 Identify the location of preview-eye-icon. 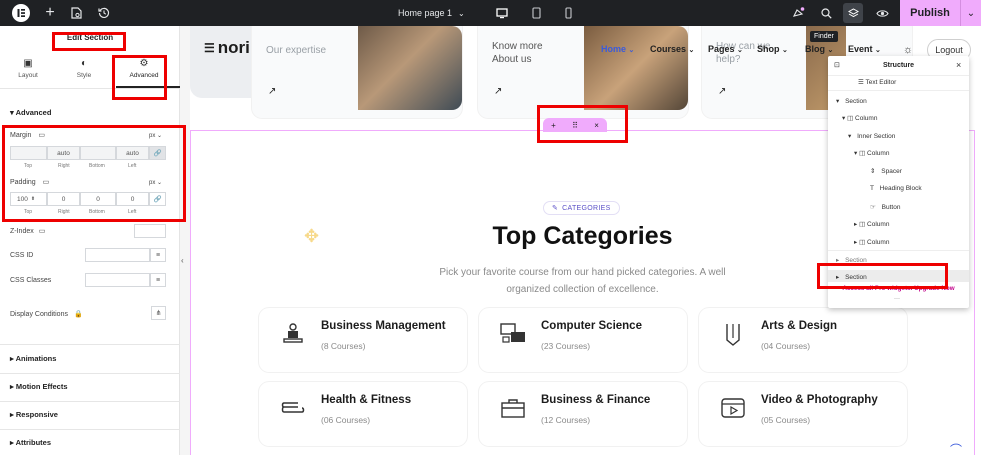
(882, 13).